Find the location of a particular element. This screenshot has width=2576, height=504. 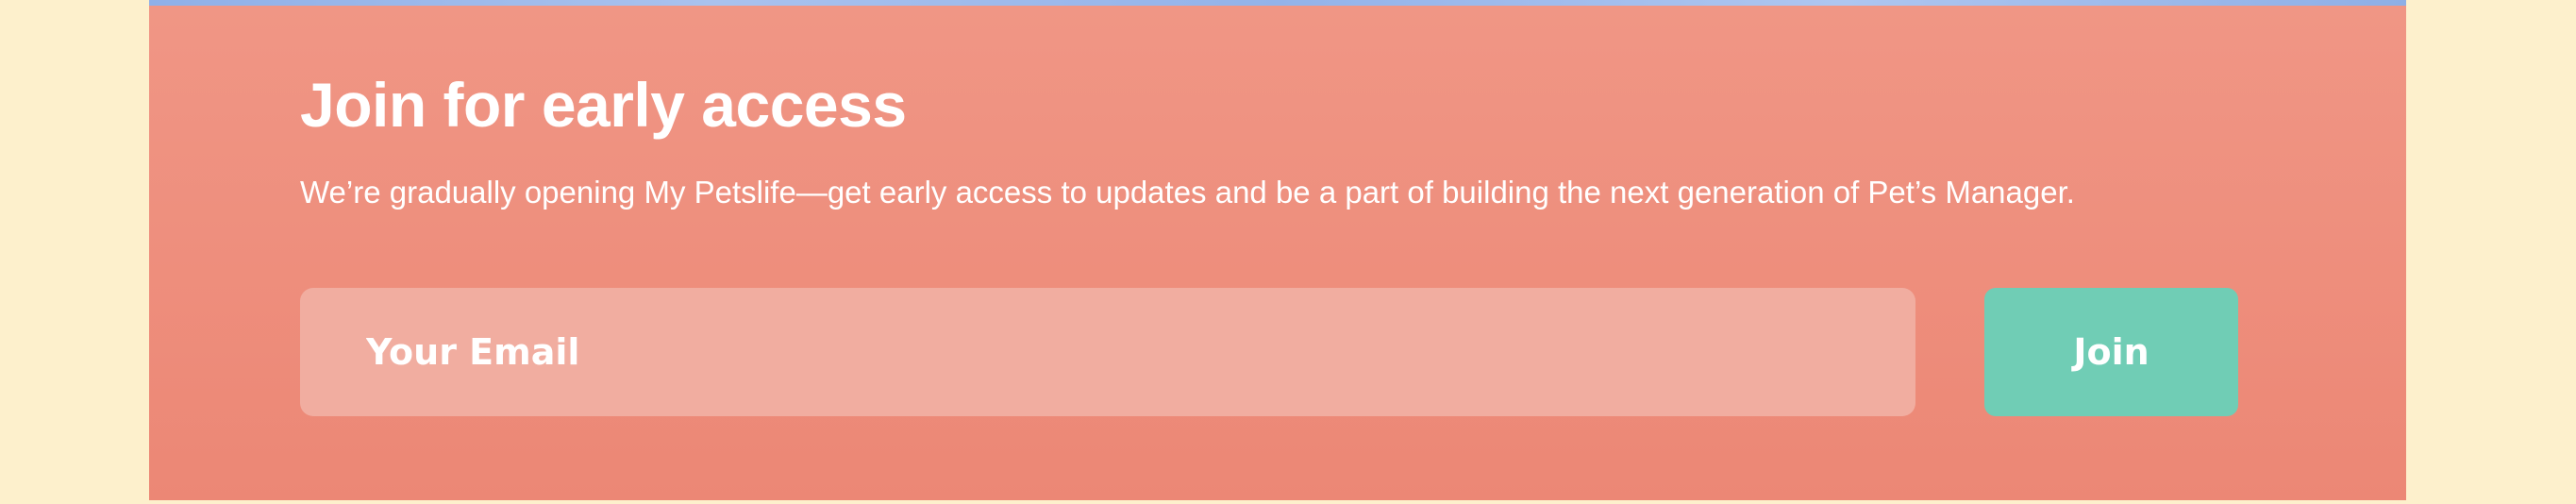

signup-title: Join for early access is located at coordinates (603, 105).